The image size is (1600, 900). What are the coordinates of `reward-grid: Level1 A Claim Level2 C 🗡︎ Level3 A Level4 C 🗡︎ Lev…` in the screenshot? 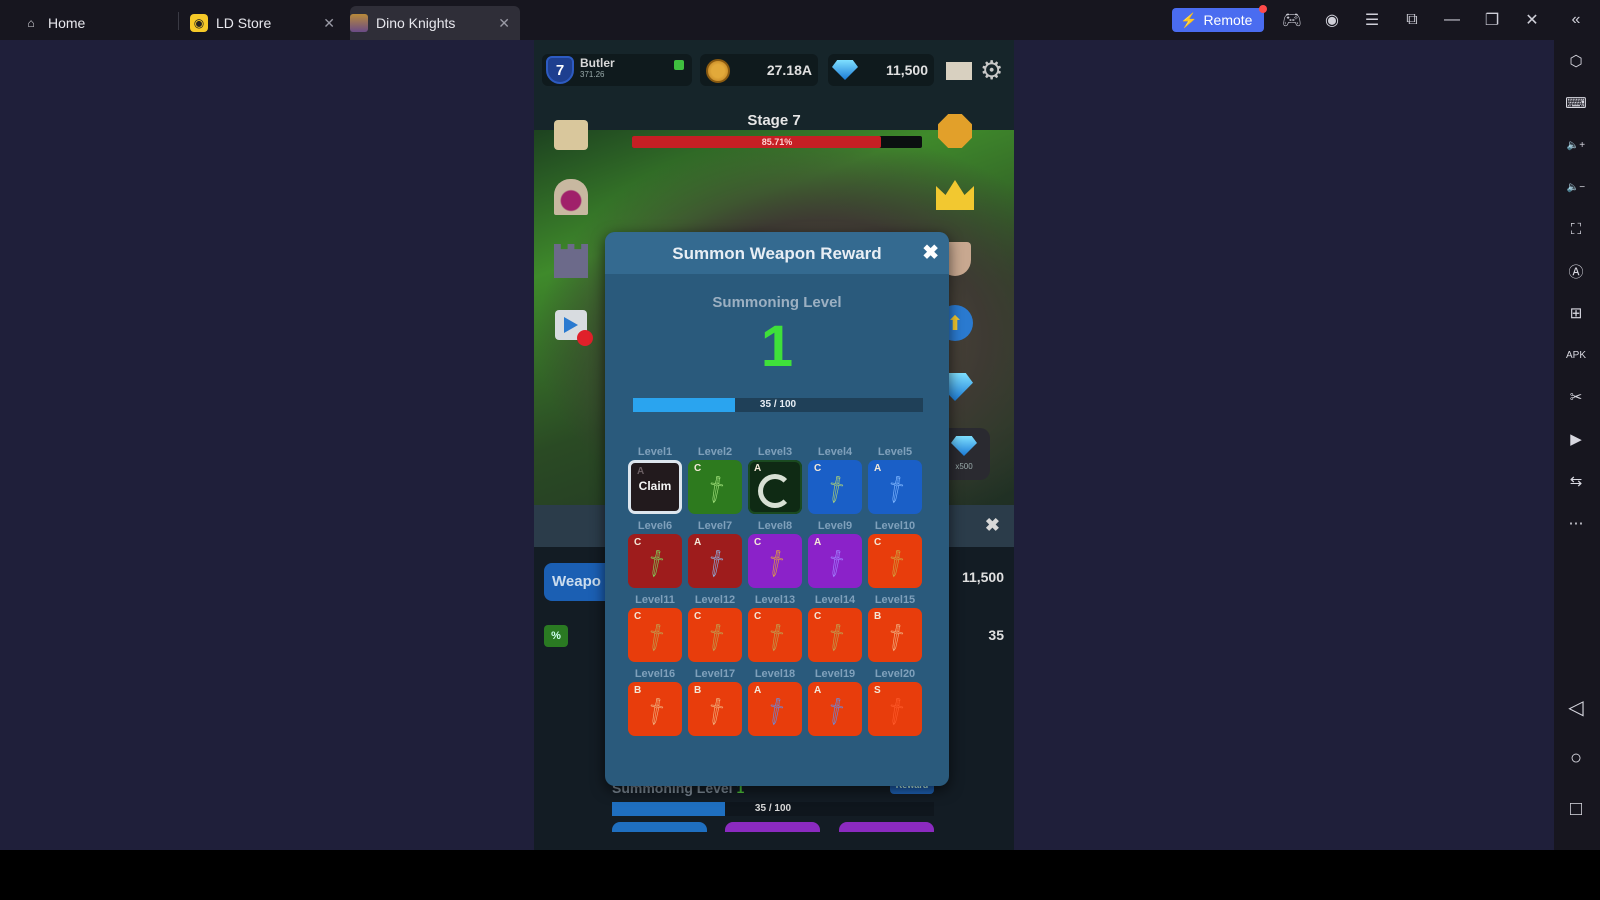 It's located at (777, 590).